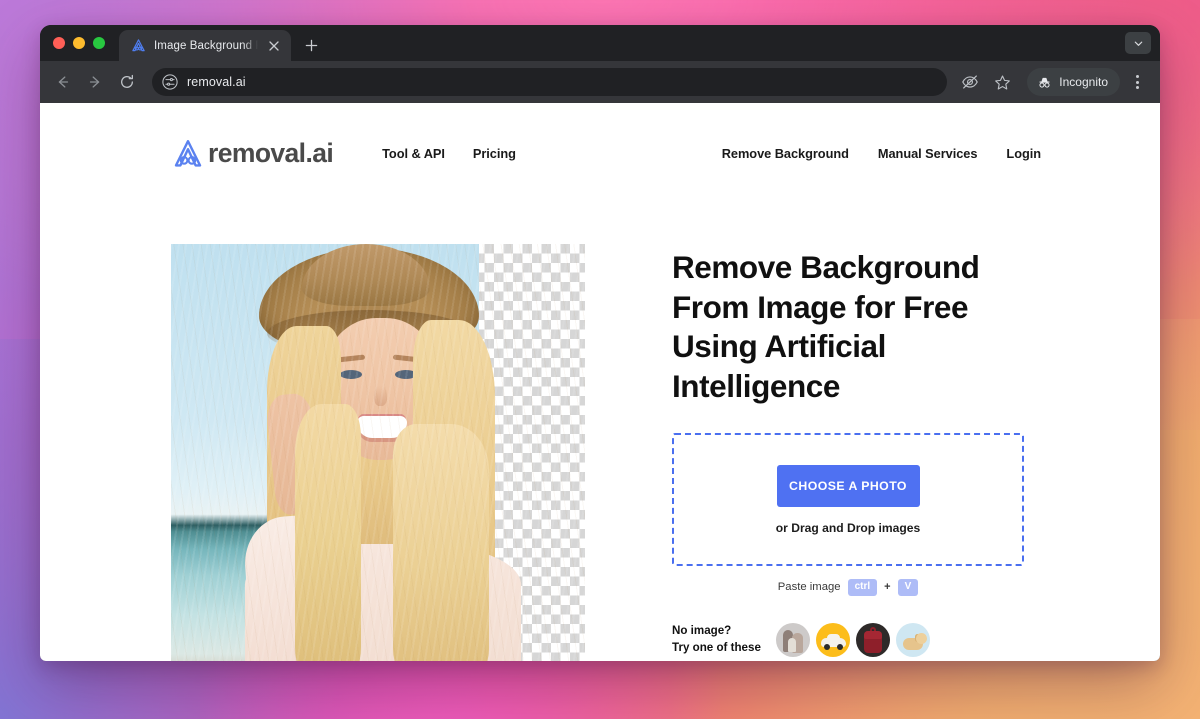 The image size is (1200, 719). What do you see at coordinates (872, 639) in the screenshot?
I see `sample-thumbnail-backpack` at bounding box center [872, 639].